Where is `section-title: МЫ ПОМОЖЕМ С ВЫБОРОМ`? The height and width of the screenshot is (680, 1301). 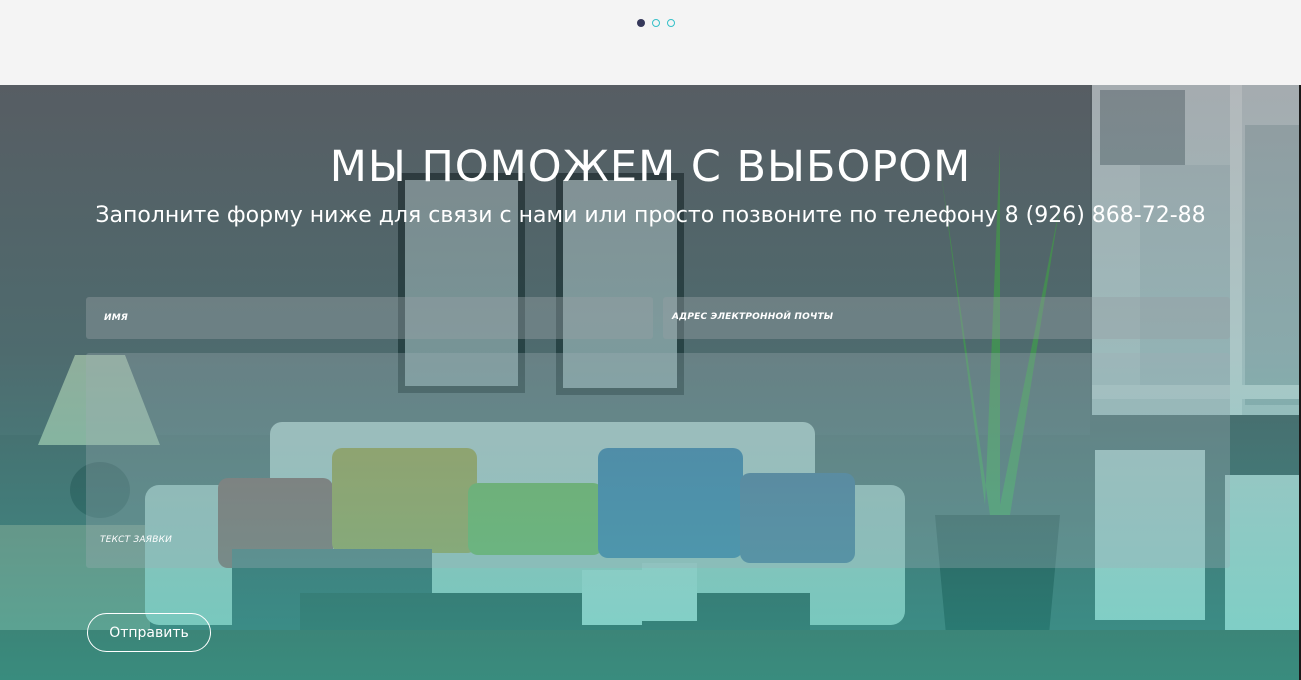
section-title: МЫ ПОМОЖЕМ С ВЫБОРОМ is located at coordinates (650, 167).